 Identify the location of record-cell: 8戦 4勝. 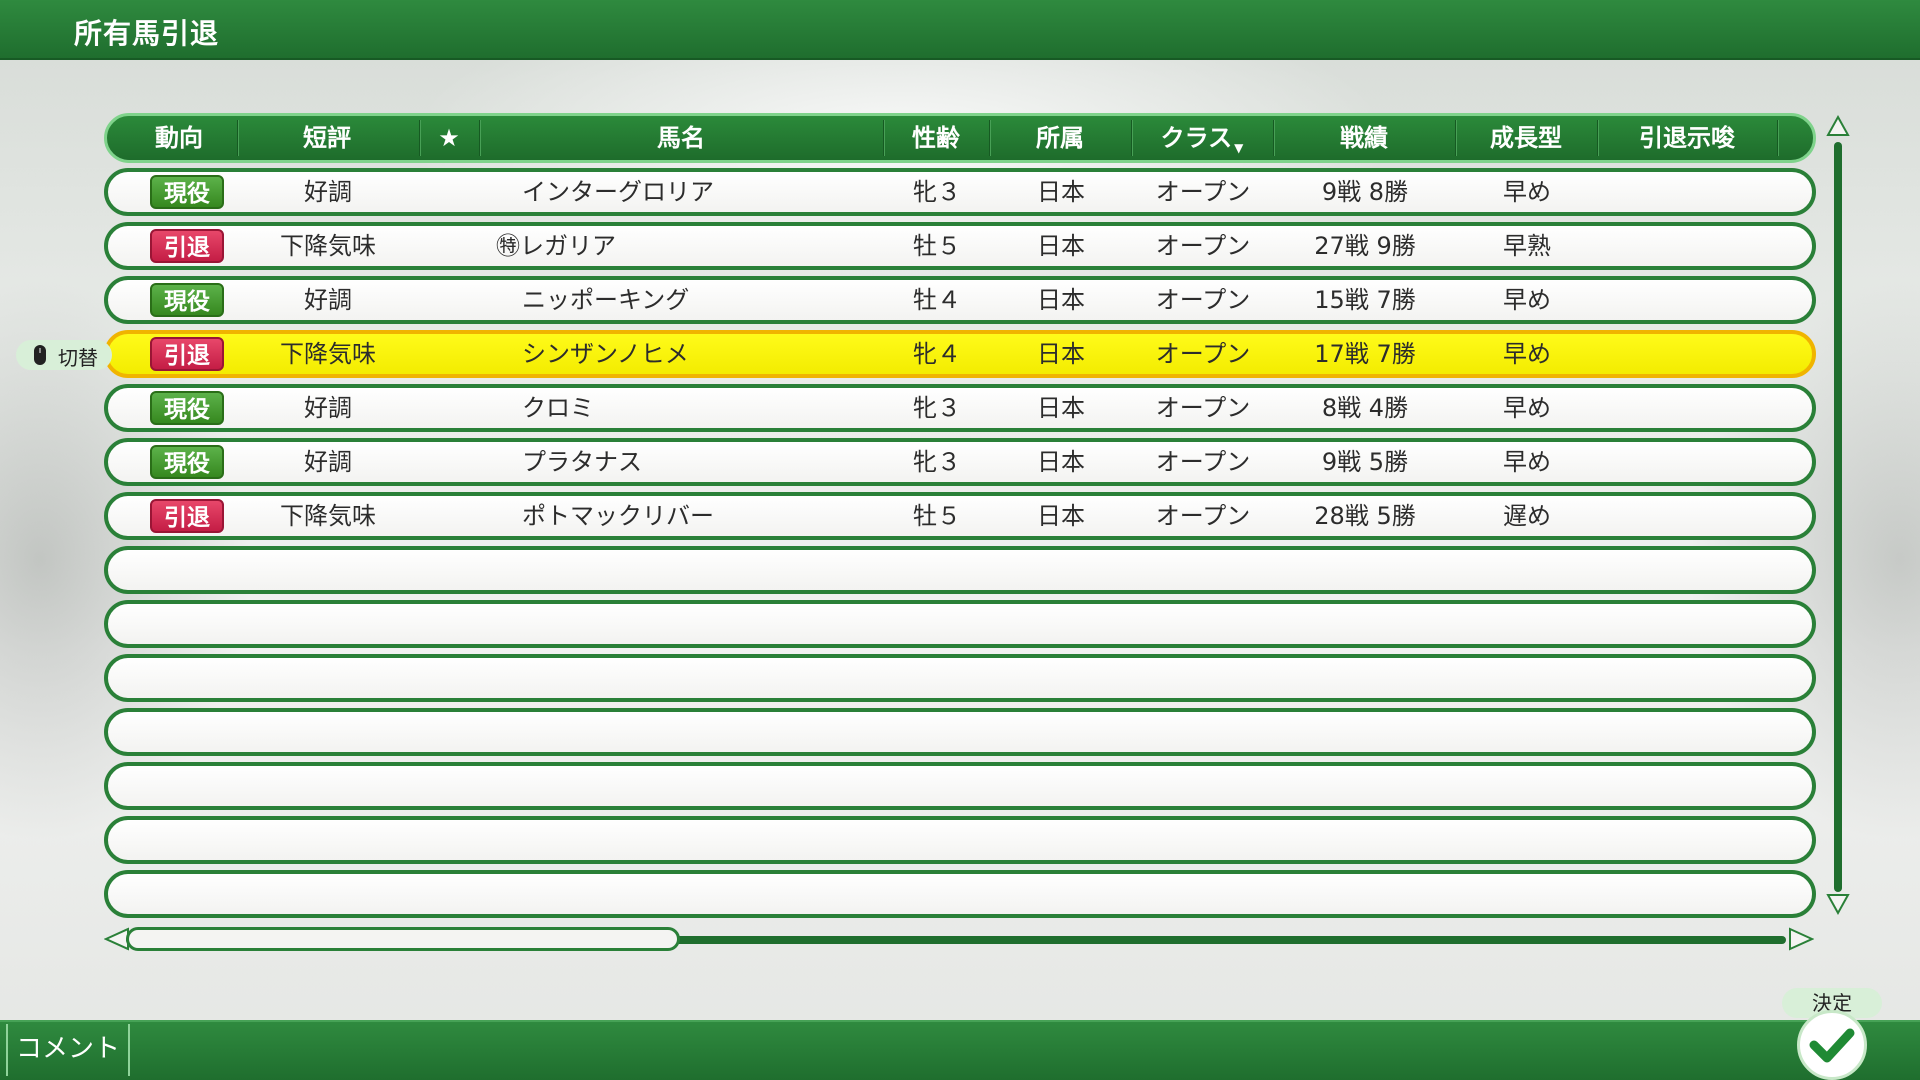
(1365, 408).